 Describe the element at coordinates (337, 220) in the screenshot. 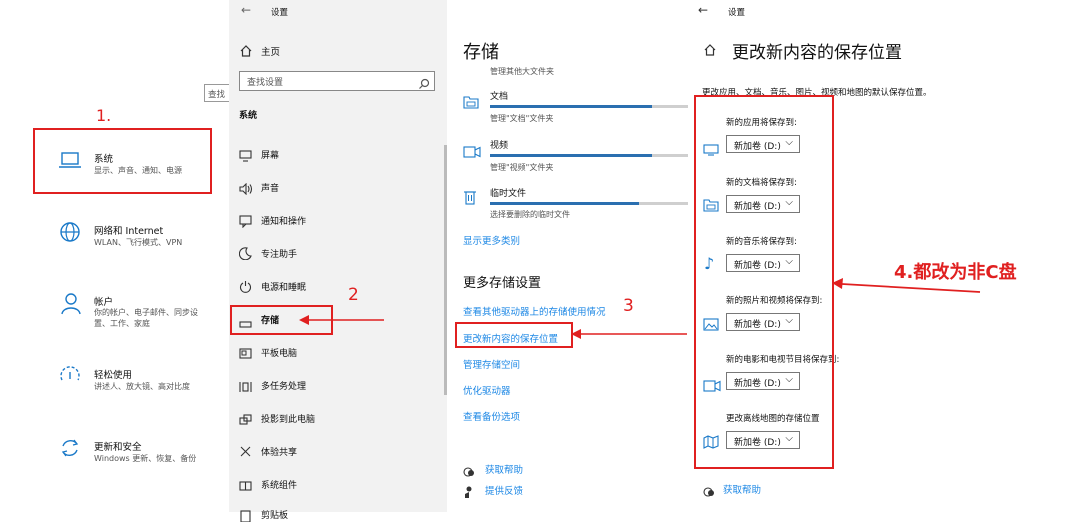

I see `sidebar-item-notifications: 通知和操作` at that location.